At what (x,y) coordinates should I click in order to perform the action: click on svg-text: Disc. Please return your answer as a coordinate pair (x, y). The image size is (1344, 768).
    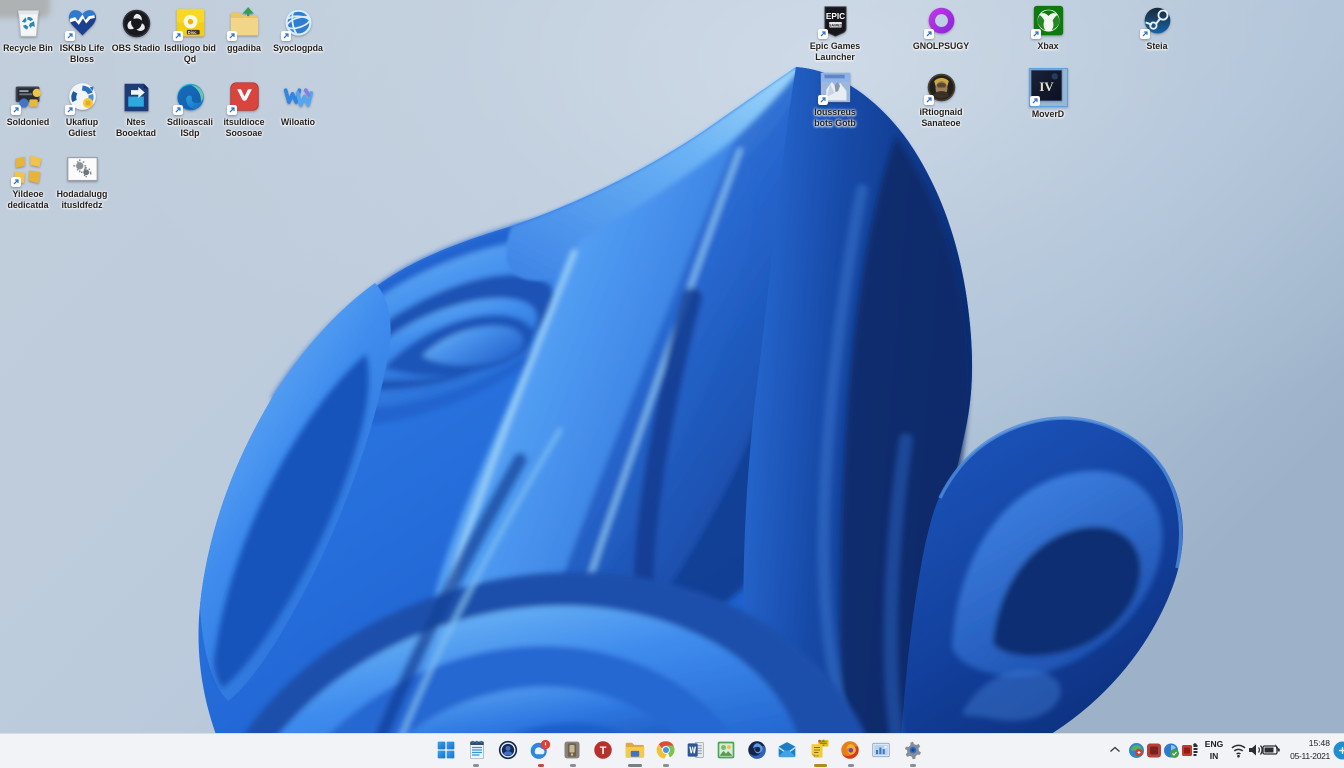
    Looking at the image, I should click on (191, 32).